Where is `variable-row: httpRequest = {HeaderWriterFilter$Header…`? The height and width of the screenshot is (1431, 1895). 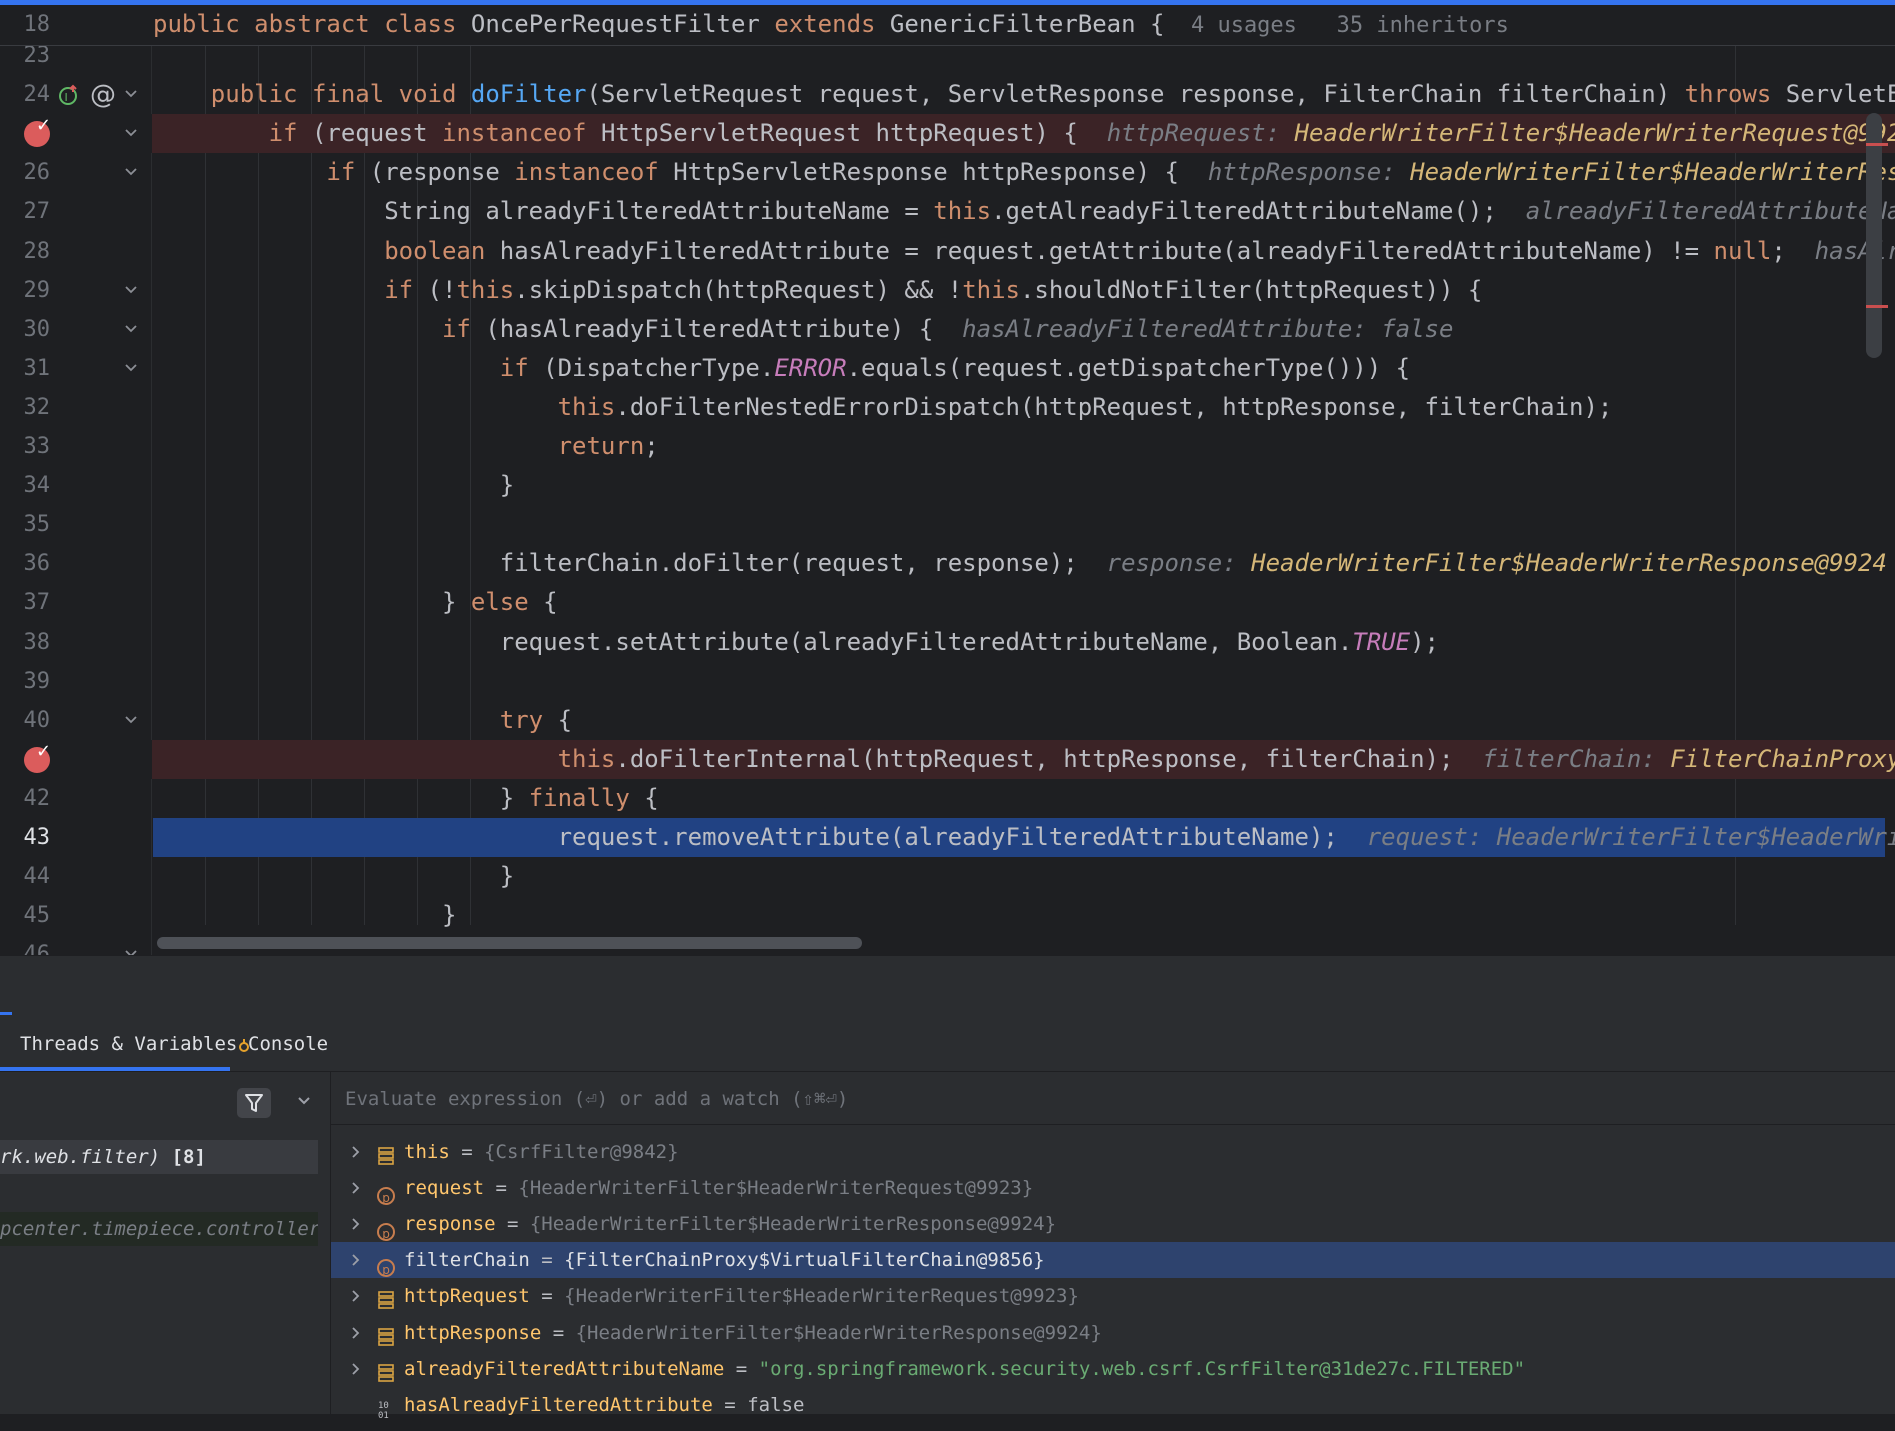
variable-row: httpRequest = {HeaderWriterFilter$Header… is located at coordinates (1113, 1296).